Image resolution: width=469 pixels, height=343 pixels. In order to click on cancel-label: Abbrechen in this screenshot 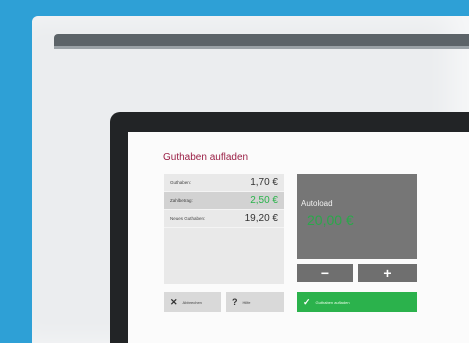, I will do `click(192, 302)`.